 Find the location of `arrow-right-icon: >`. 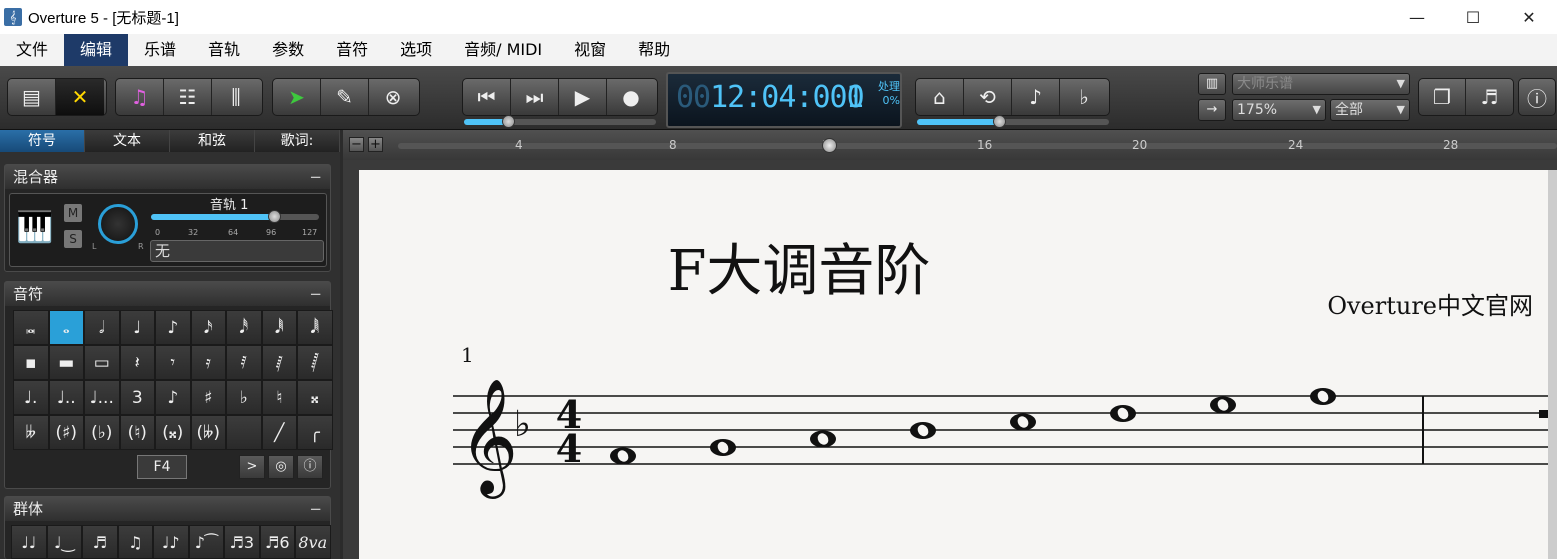

arrow-right-icon: > is located at coordinates (252, 467).